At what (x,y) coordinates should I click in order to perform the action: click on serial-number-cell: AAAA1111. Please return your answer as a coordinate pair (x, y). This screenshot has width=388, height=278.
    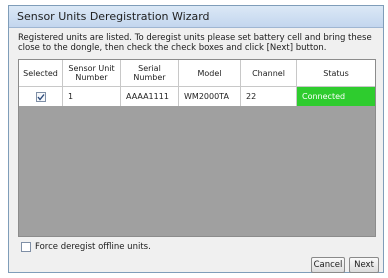
    Looking at the image, I should click on (150, 96).